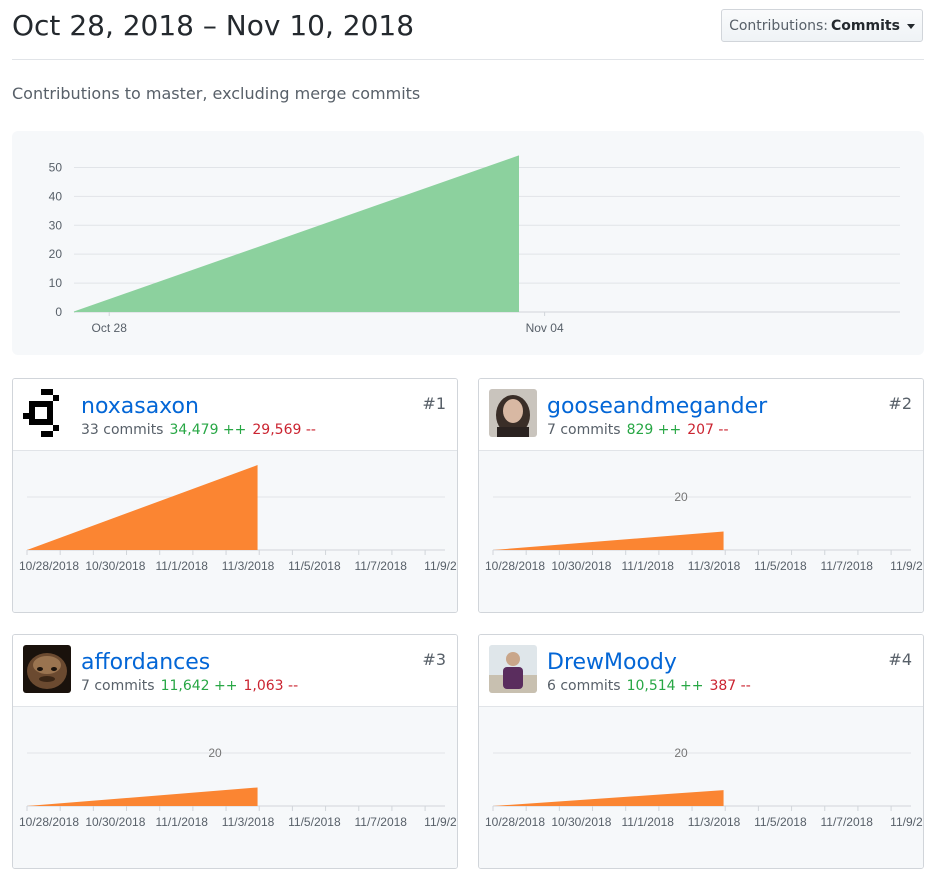 The width and height of the screenshot is (934, 879). I want to click on y-tick-label: 0, so click(58, 312).